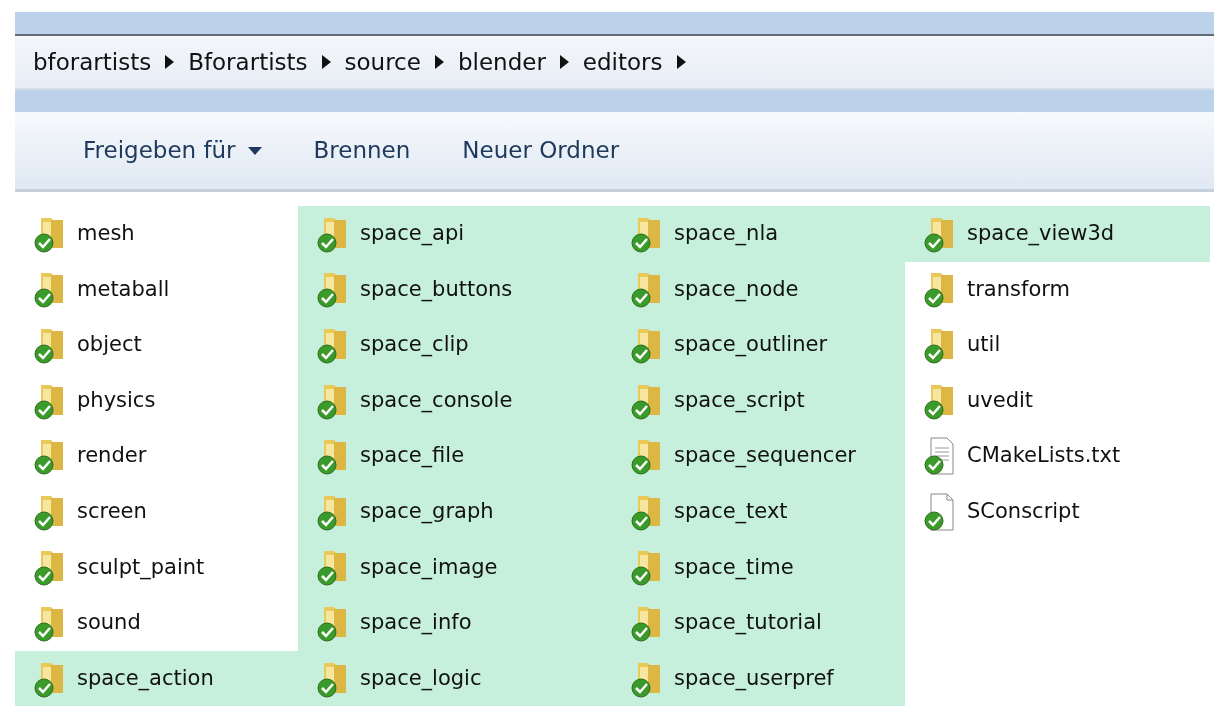  What do you see at coordinates (455, 678) in the screenshot?
I see `file-item: space_logic` at bounding box center [455, 678].